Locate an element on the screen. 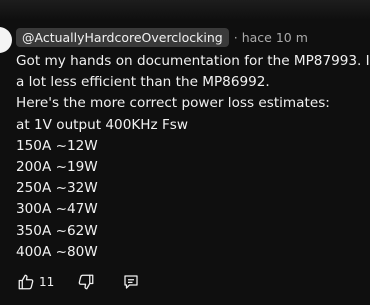 The width and height of the screenshot is (370, 305). comment-actions: 11 is located at coordinates (78, 282).